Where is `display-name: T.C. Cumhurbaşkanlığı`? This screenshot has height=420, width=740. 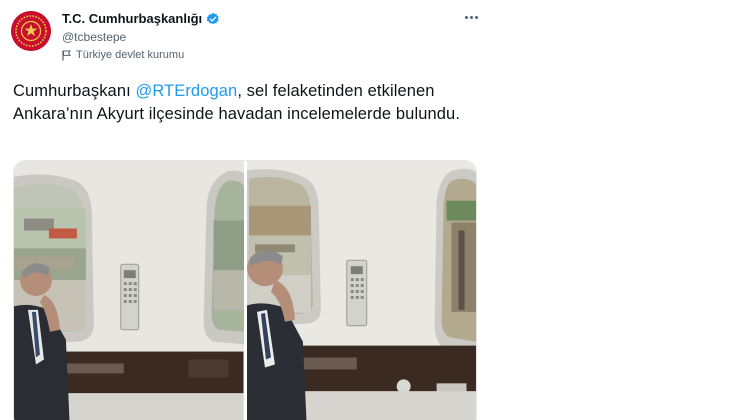 display-name: T.C. Cumhurbaşkanlığı is located at coordinates (132, 18).